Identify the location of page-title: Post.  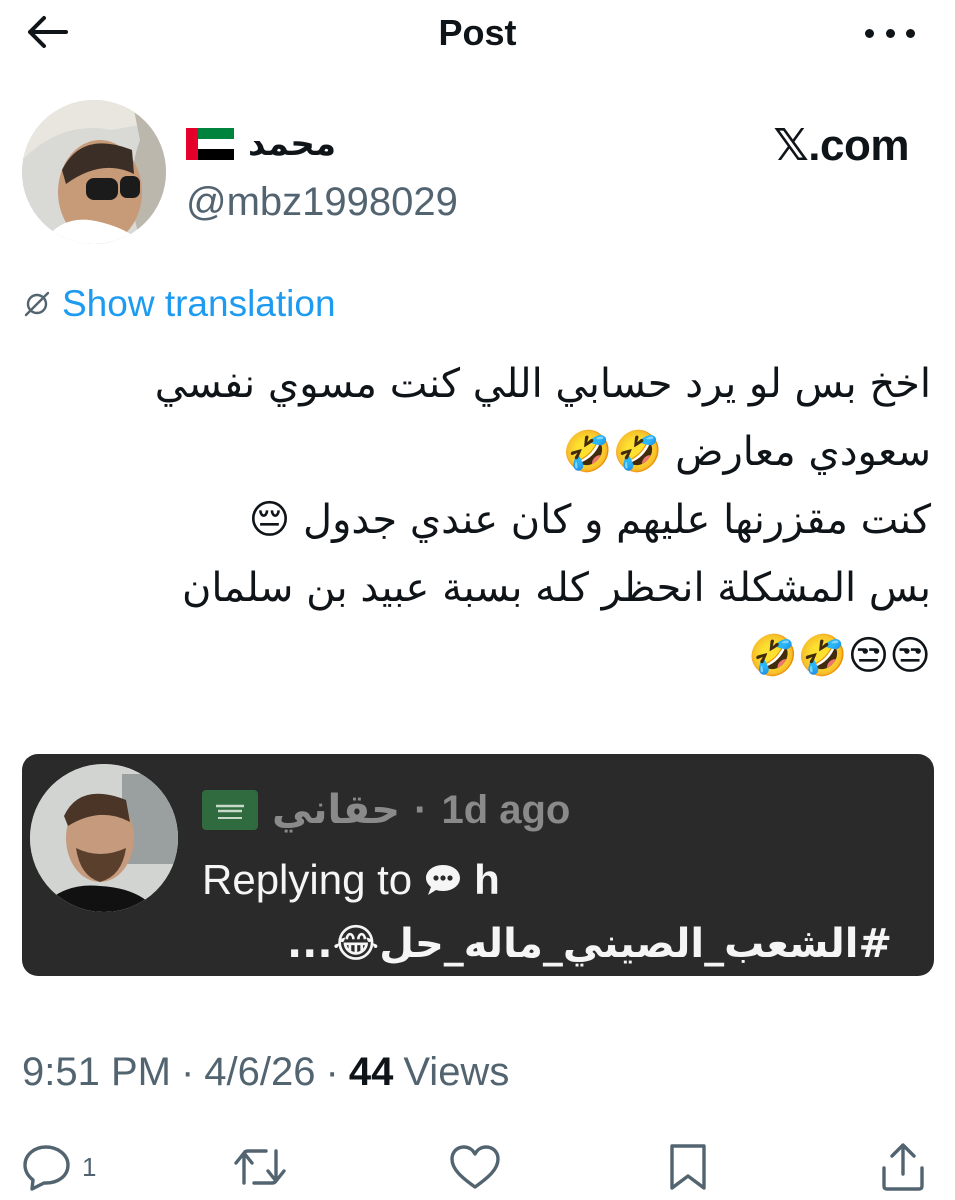
(477, 32).